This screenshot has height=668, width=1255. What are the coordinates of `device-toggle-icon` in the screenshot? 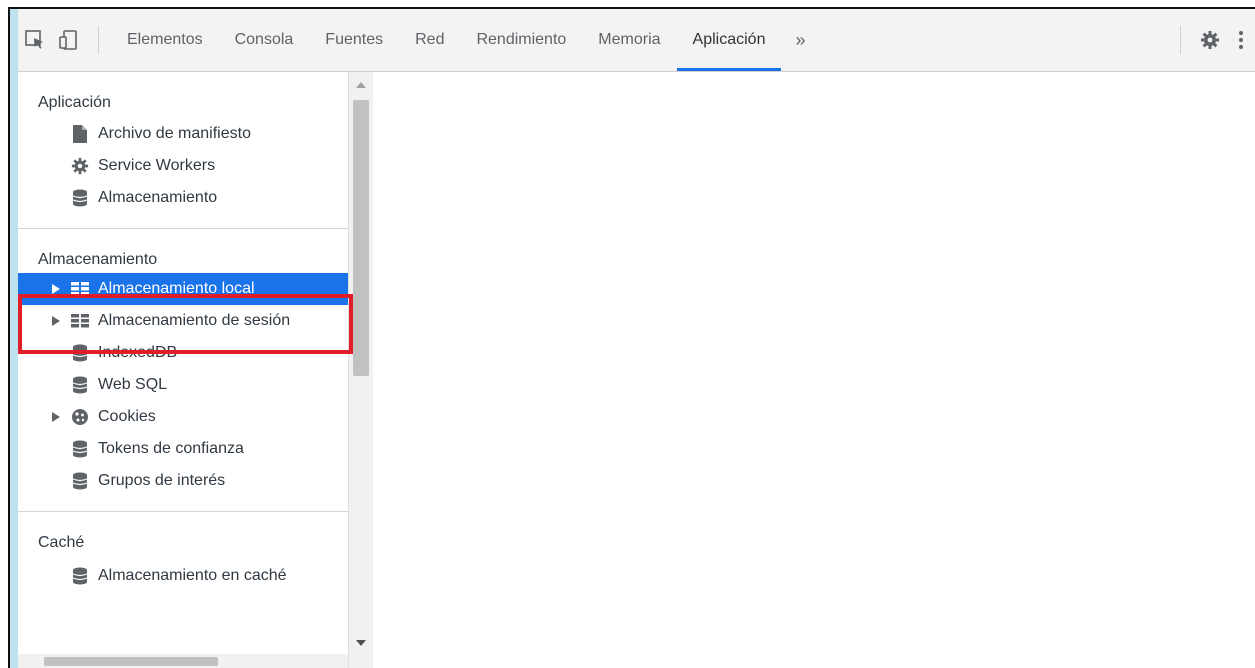 It's located at (69, 40).